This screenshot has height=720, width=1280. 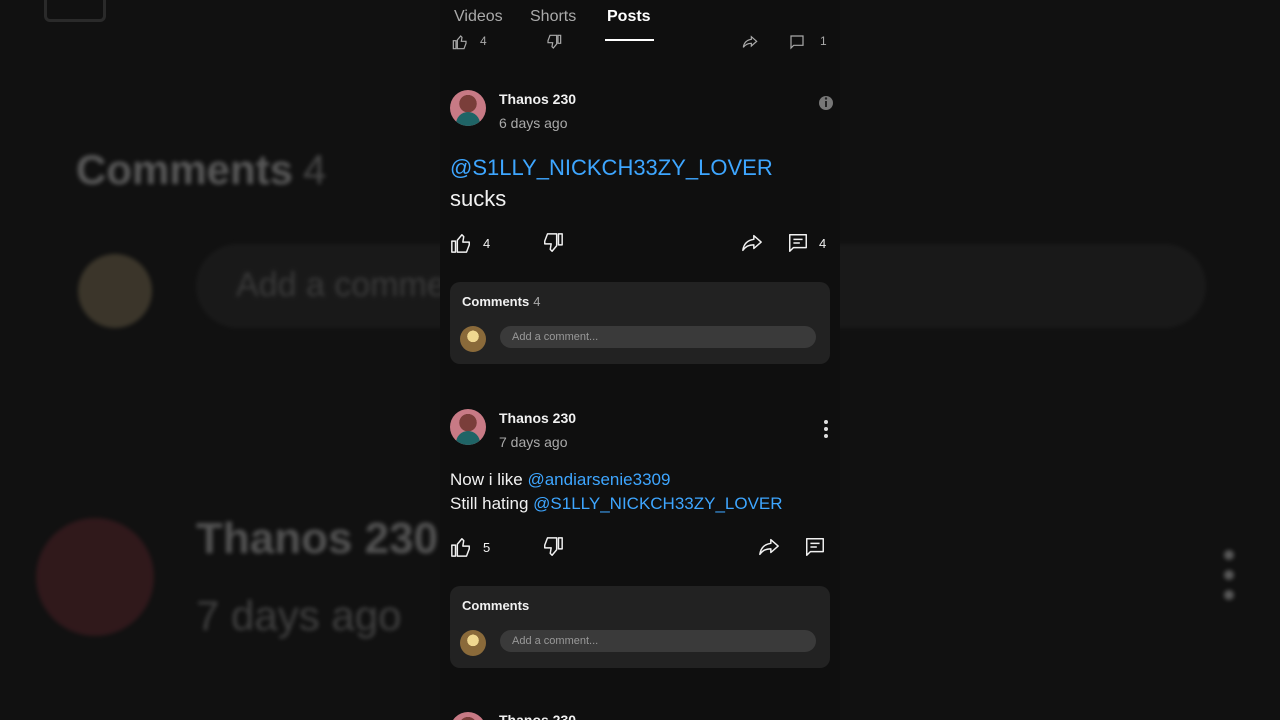 What do you see at coordinates (496, 605) in the screenshot?
I see `comments-preview-title: Comments` at bounding box center [496, 605].